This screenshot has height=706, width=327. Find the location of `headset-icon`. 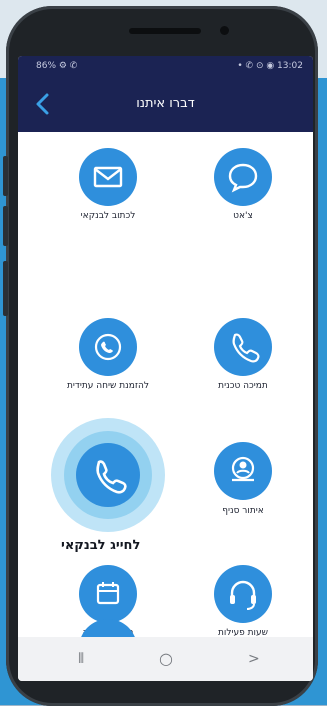

headset-icon is located at coordinates (243, 595).